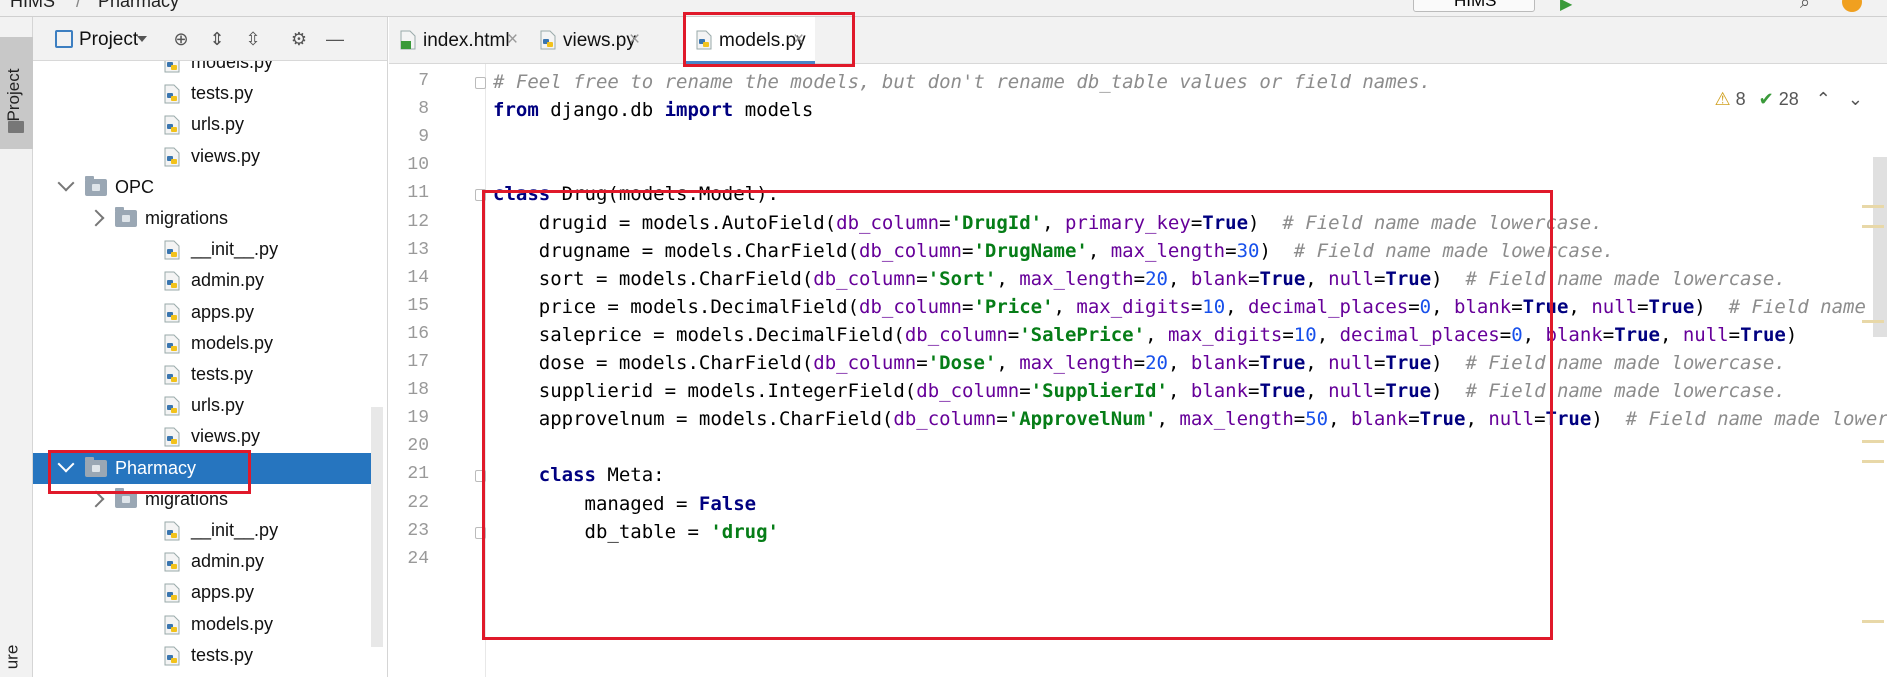 The width and height of the screenshot is (1887, 677). I want to click on inspection-widget: ⚠ 8 ✔ 28 ⌃ ⌄, so click(1788, 99).